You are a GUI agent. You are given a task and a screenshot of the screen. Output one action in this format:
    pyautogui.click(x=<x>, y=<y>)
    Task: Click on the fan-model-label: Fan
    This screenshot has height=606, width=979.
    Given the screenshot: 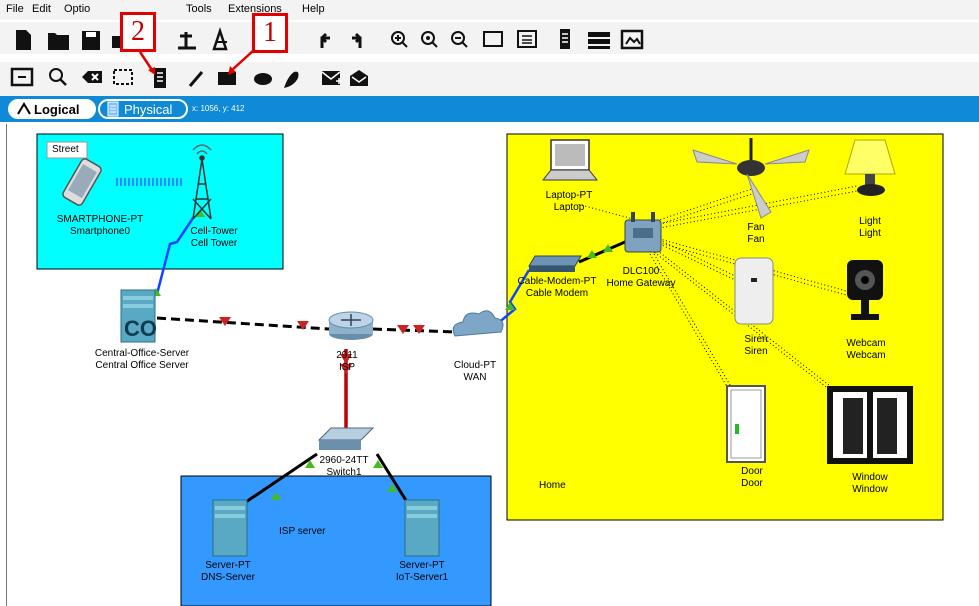 What is the action you would take?
    pyautogui.click(x=756, y=227)
    